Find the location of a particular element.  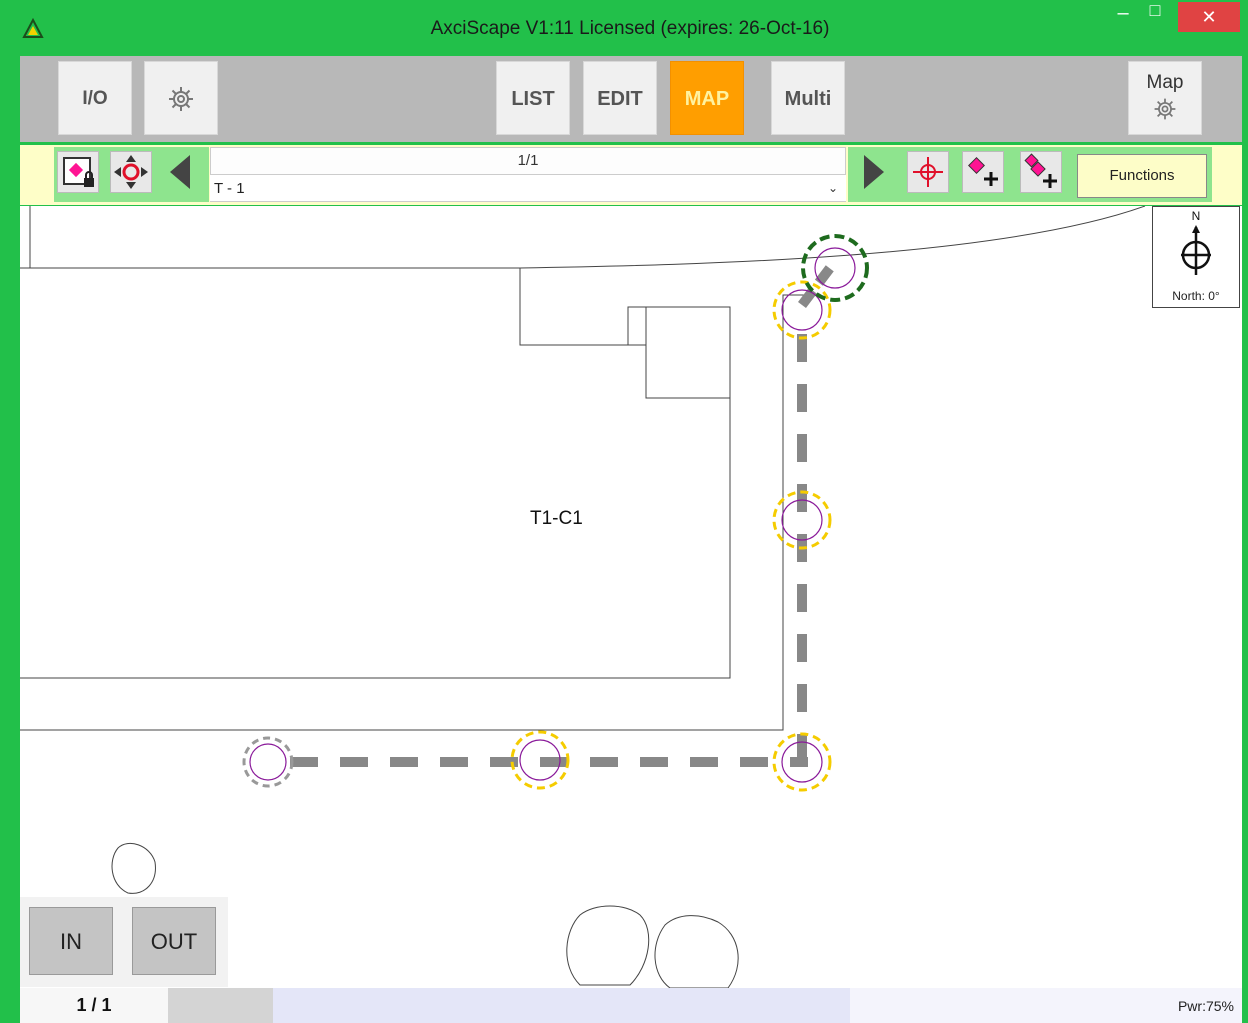

edit-label: EDIT is located at coordinates (620, 99).